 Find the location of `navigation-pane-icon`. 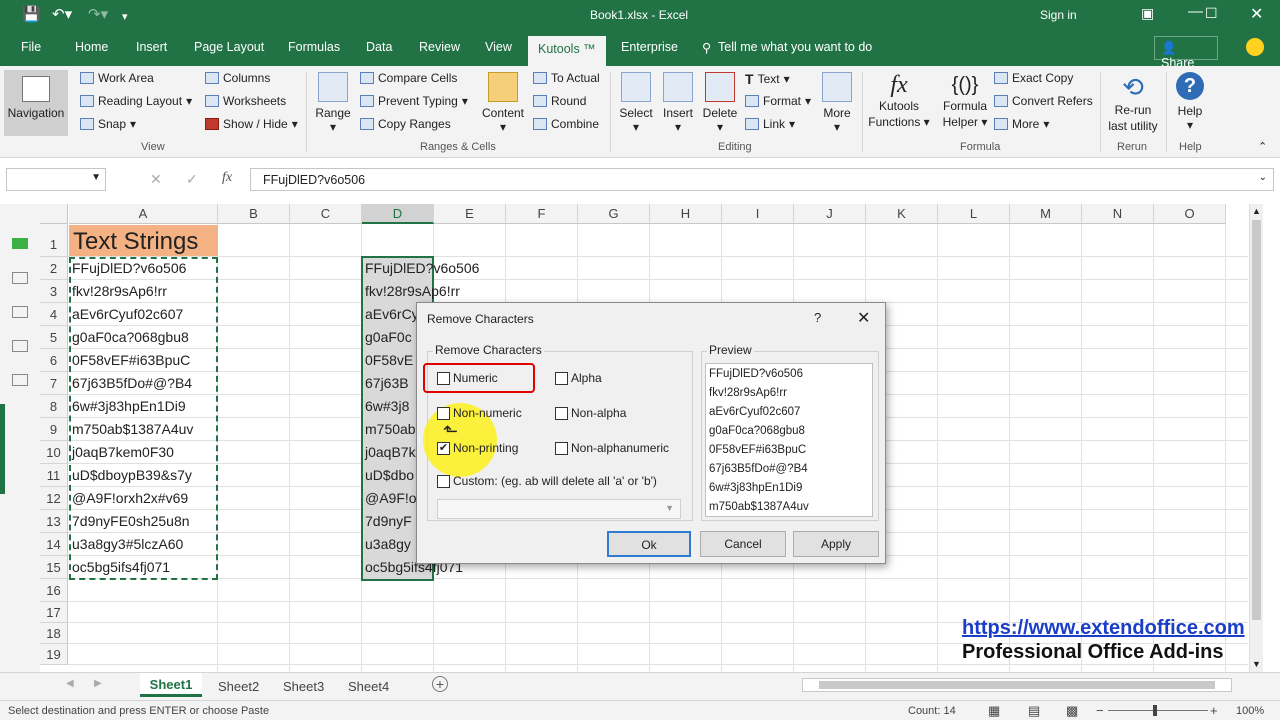

navigation-pane-icon is located at coordinates (20, 243).